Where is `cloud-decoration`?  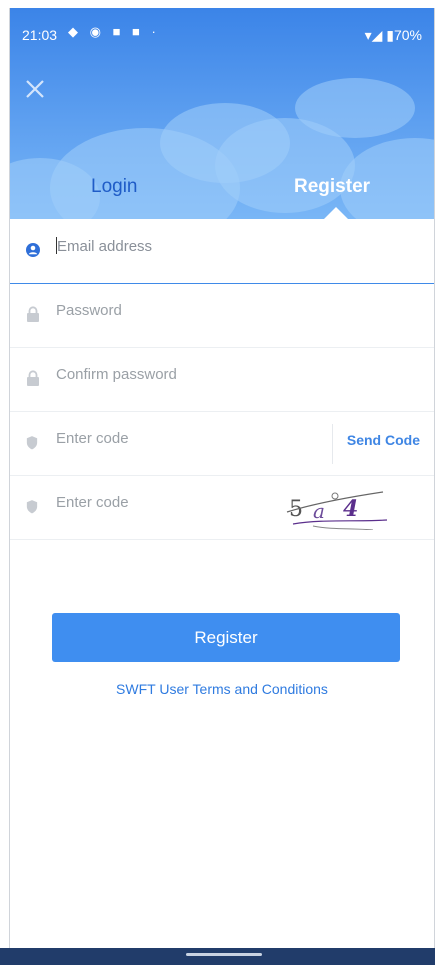 cloud-decoration is located at coordinates (355, 108).